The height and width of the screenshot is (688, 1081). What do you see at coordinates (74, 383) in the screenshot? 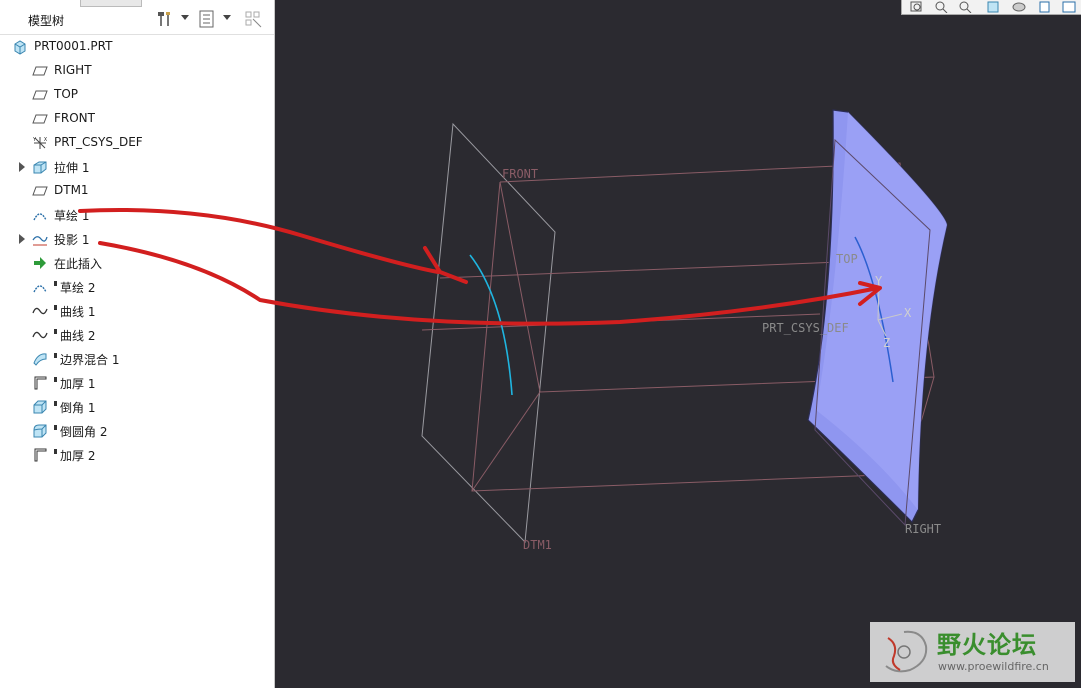
I see `tree-item-label: 加厚 1` at bounding box center [74, 383].